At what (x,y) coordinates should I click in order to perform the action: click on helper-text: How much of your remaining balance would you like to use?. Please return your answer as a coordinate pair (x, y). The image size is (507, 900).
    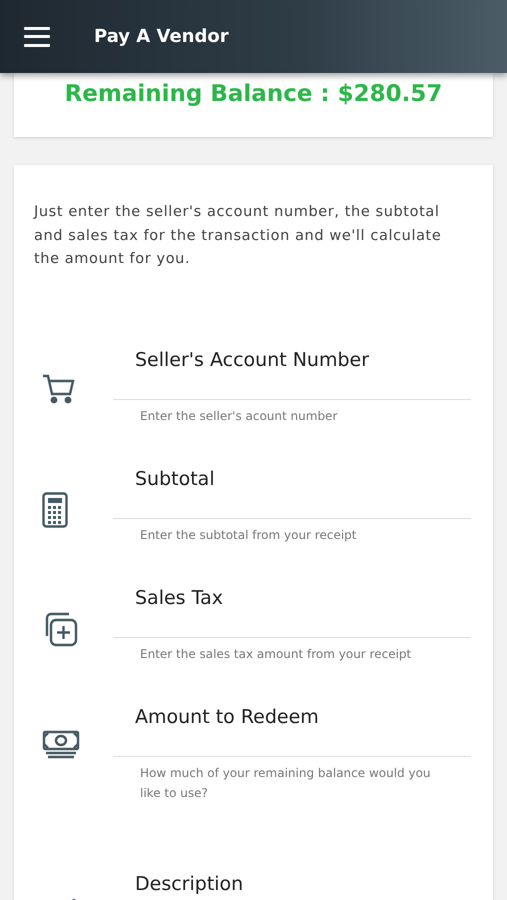
    Looking at the image, I should click on (285, 783).